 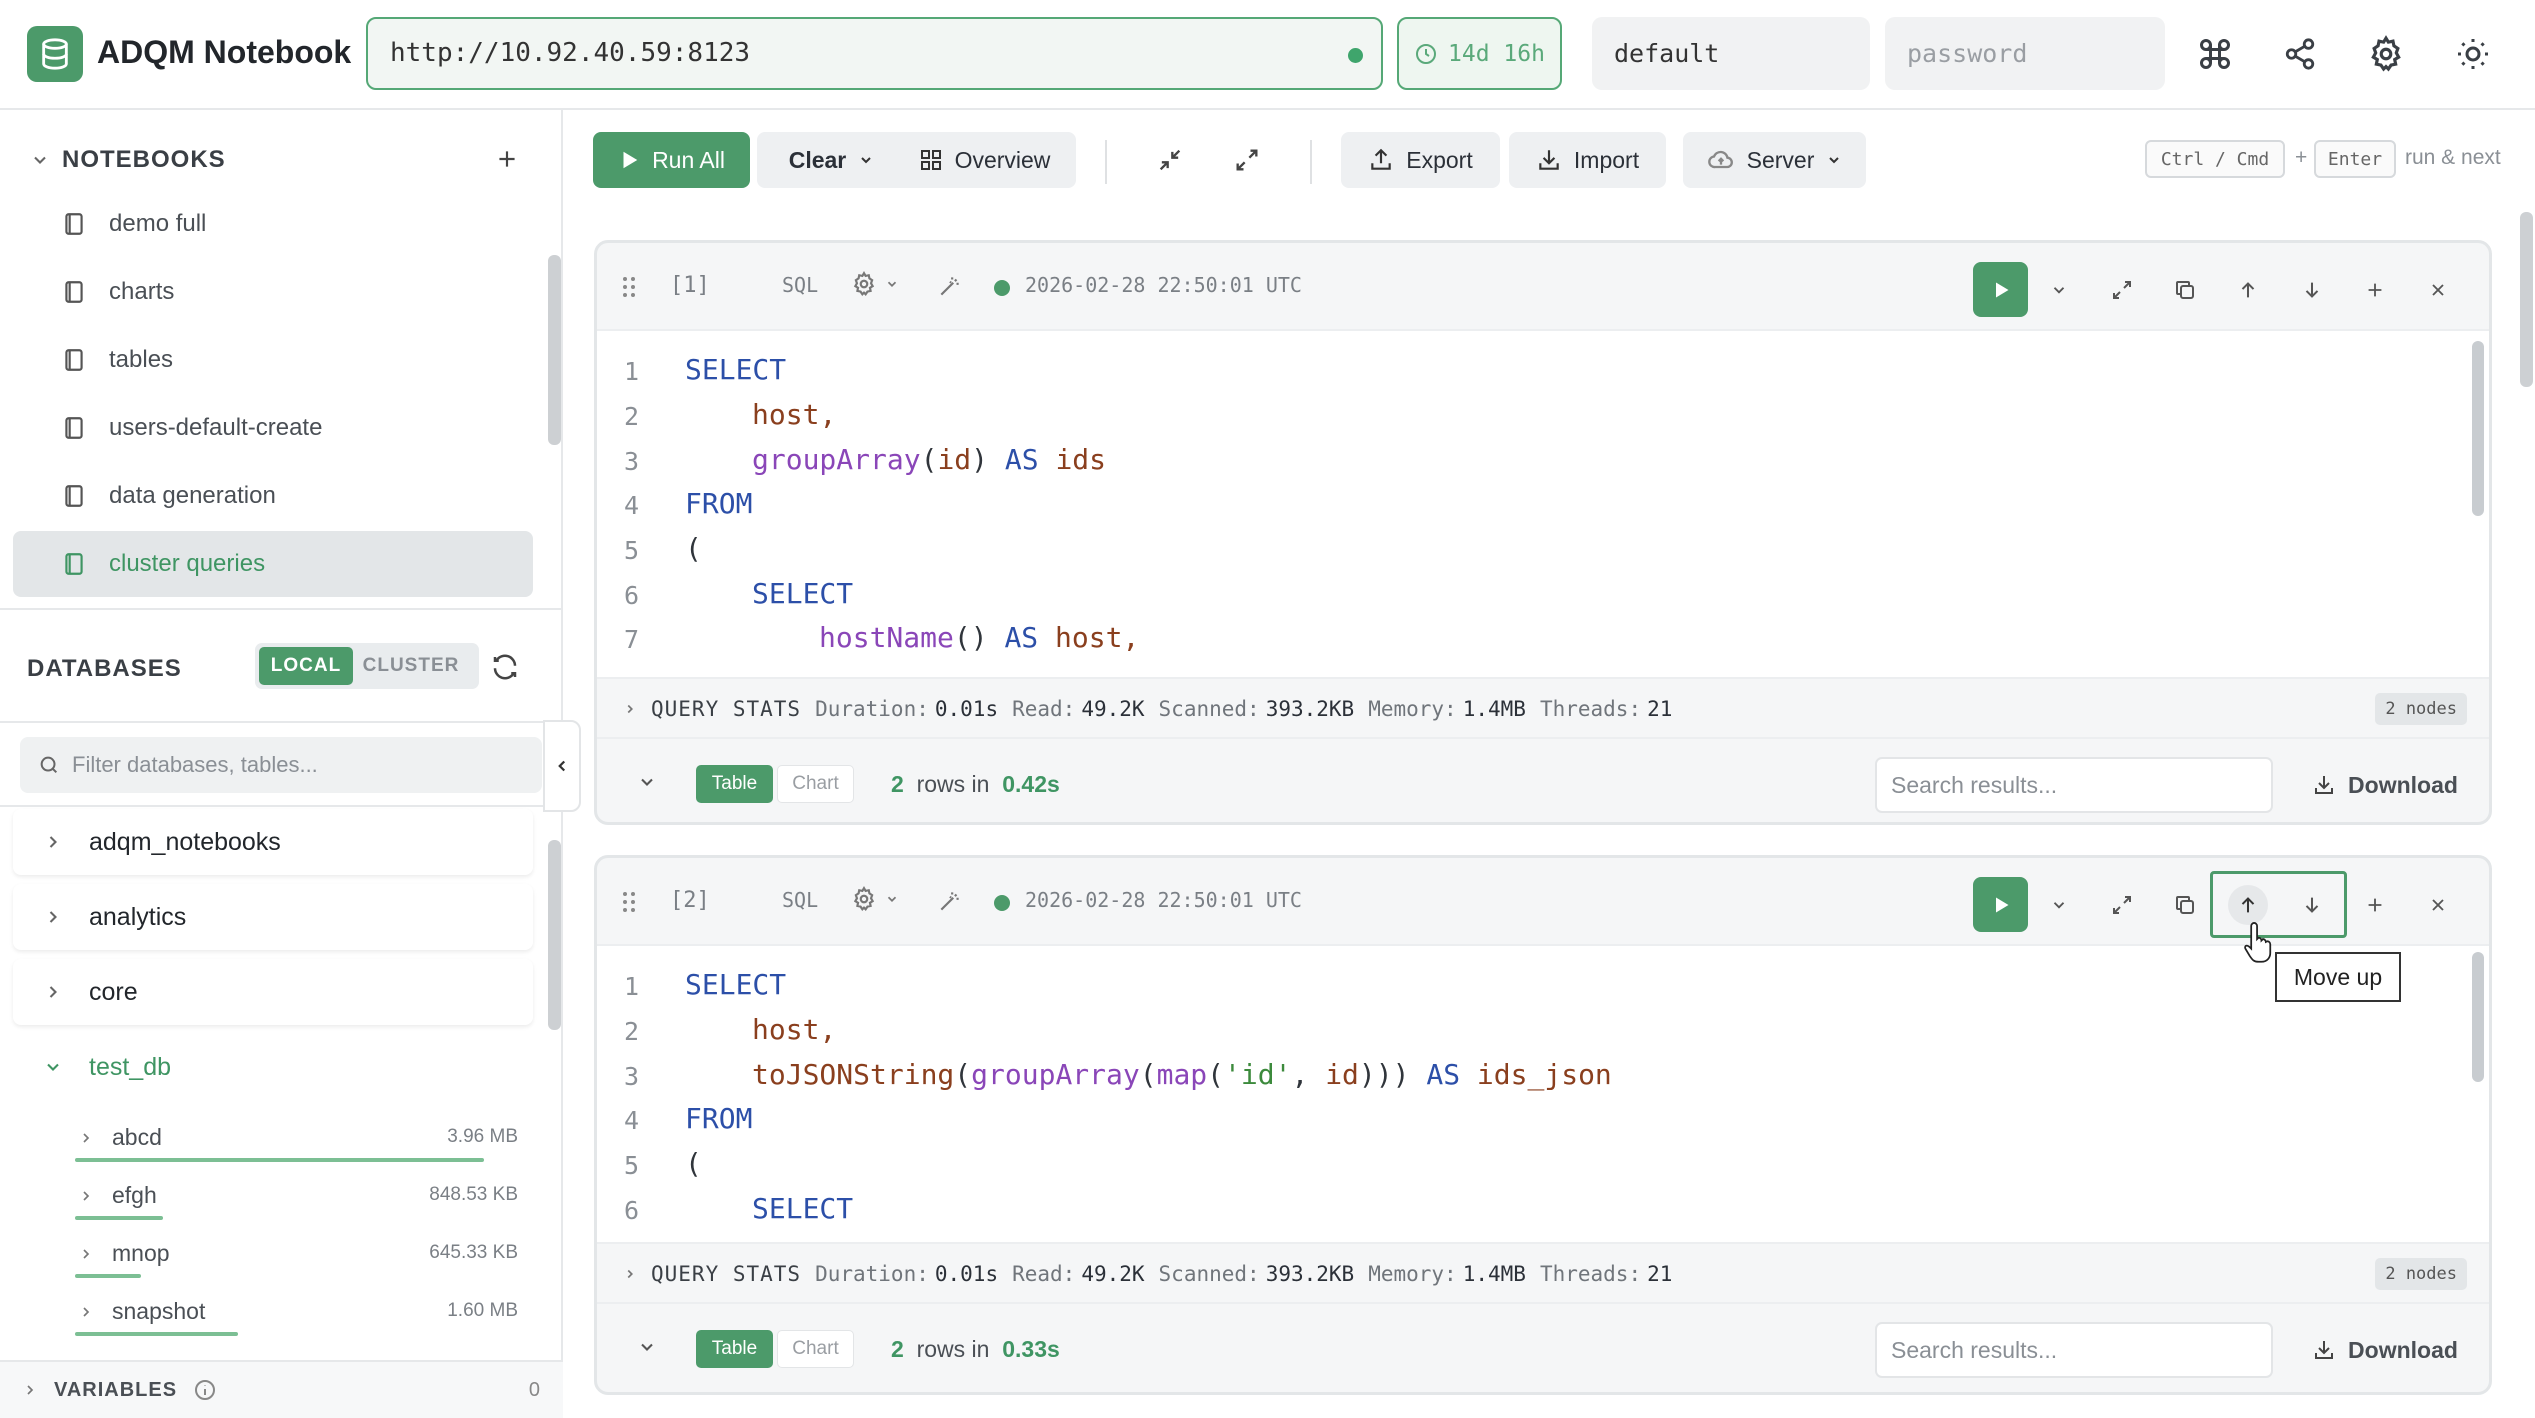 What do you see at coordinates (273, 564) in the screenshot?
I see `notebook-item-cluster-queries: cluster queries` at bounding box center [273, 564].